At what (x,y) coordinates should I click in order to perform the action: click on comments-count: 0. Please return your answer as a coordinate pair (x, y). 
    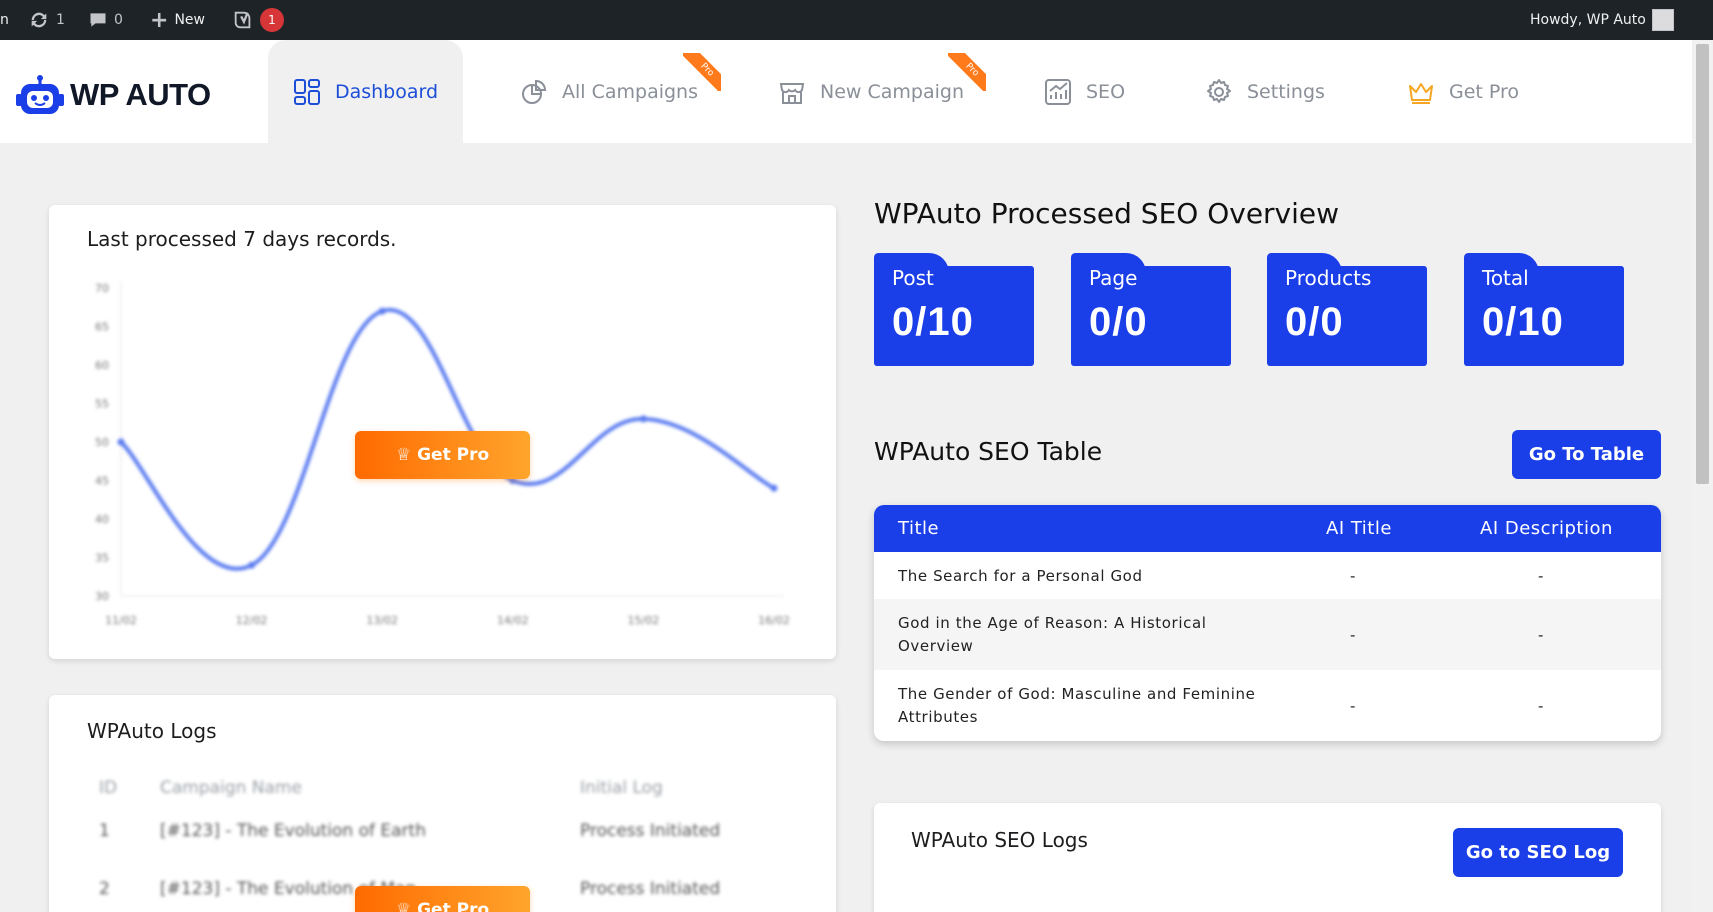
    Looking at the image, I should click on (118, 20).